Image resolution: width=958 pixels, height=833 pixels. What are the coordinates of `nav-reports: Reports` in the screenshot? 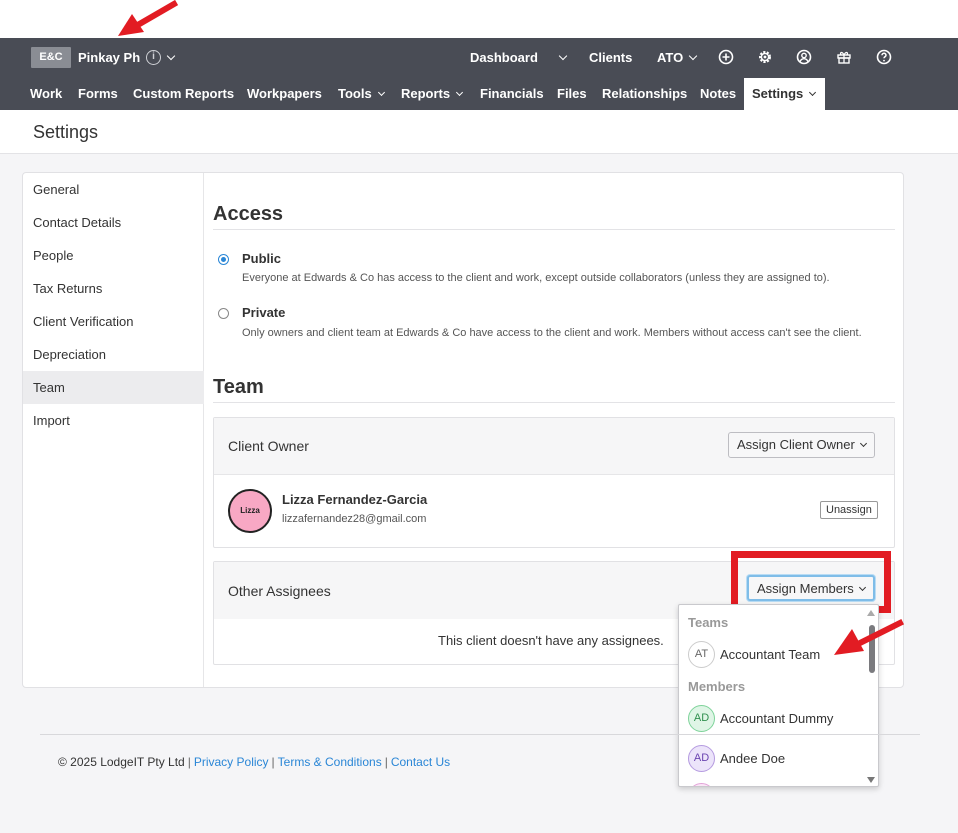 It's located at (432, 94).